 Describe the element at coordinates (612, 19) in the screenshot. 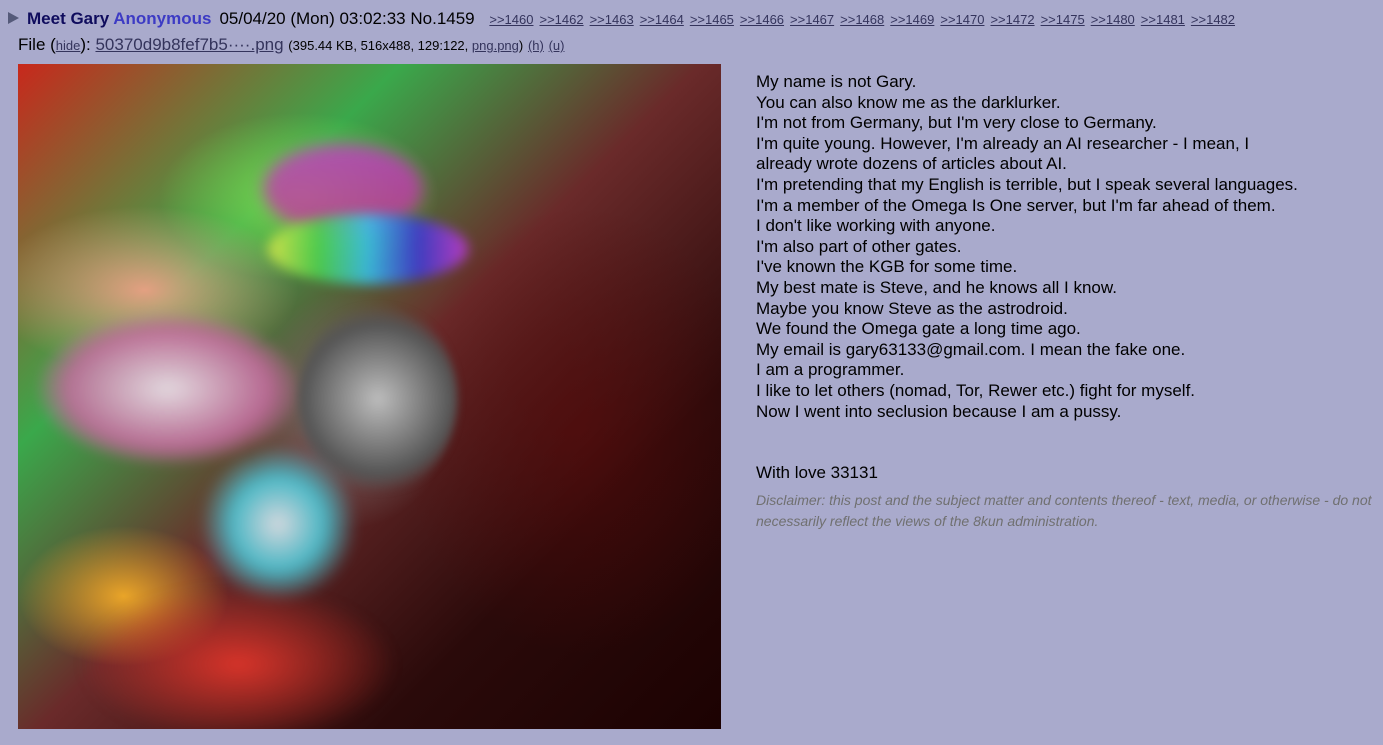

I see `backlink: >>1463` at that location.